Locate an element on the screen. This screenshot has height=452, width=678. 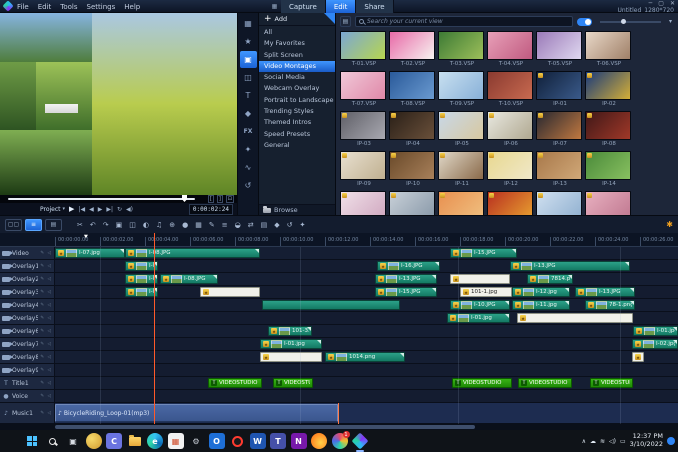
menu-settings: Settings is located at coordinates (101, 7).